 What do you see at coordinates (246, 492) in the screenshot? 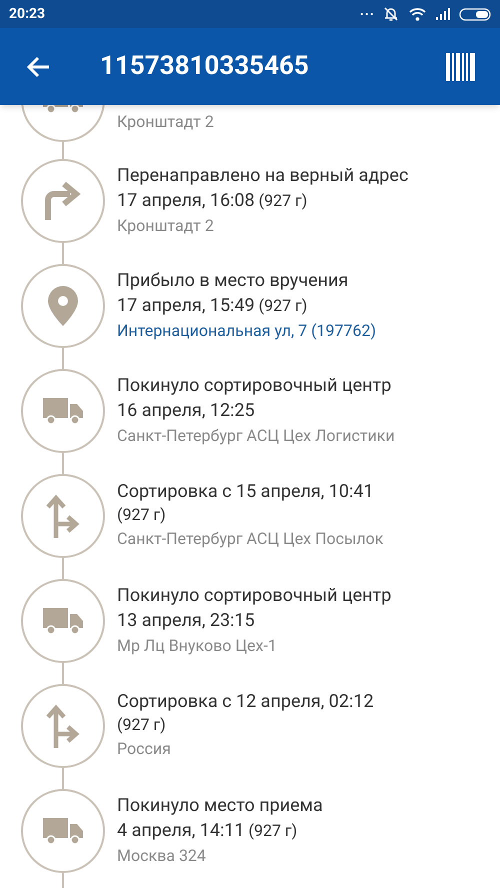
I see `event-title: Сортировка с 15 апреля, 10:41` at bounding box center [246, 492].